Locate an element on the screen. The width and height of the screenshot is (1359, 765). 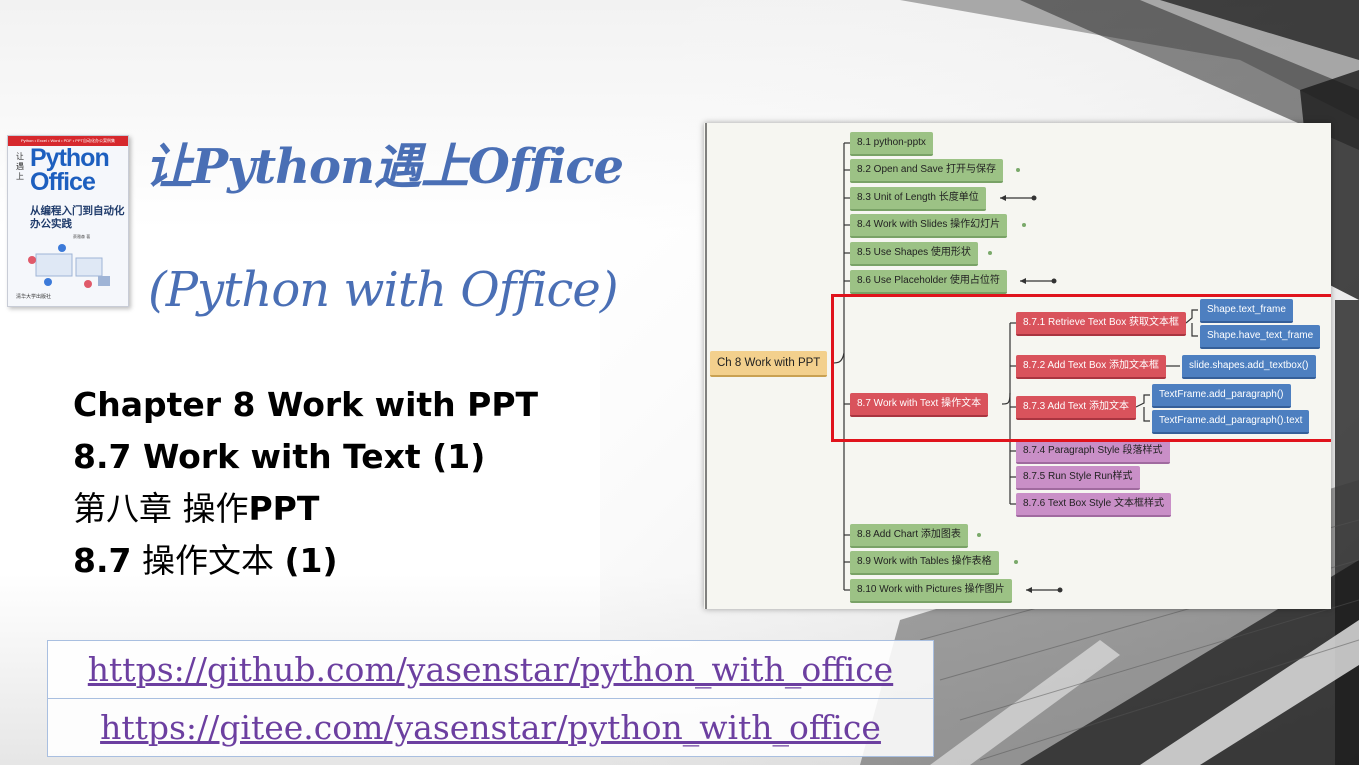
mindmap-section-8-6: 8.6 Use Placeholder 使用占位符 is located at coordinates (928, 282).